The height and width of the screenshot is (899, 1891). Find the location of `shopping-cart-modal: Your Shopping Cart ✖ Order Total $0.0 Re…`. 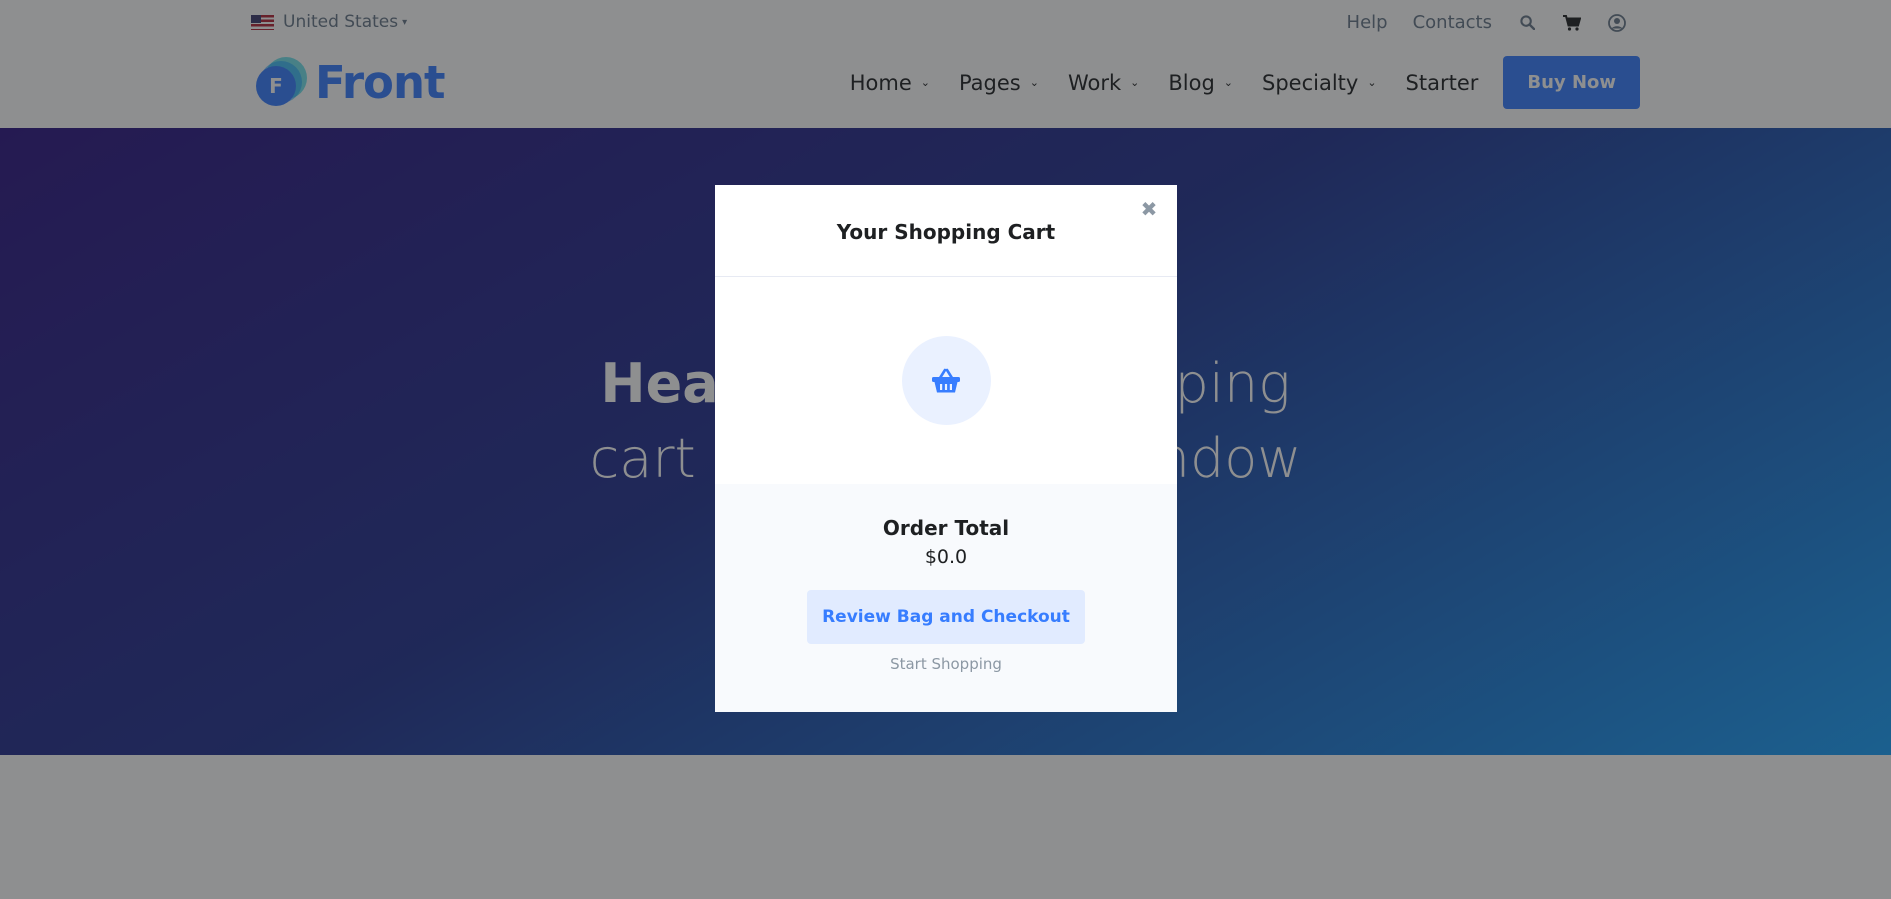

shopping-cart-modal: Your Shopping Cart ✖ Order Total $0.0 Re… is located at coordinates (946, 448).